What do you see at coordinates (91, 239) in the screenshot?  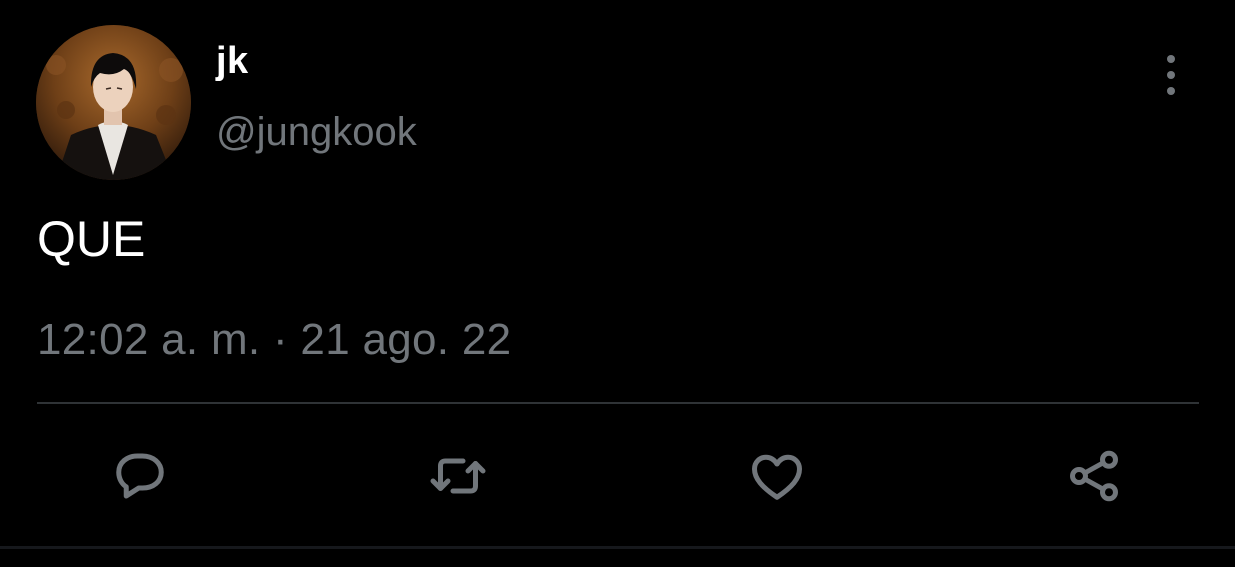 I see `tweet-text: QUE` at bounding box center [91, 239].